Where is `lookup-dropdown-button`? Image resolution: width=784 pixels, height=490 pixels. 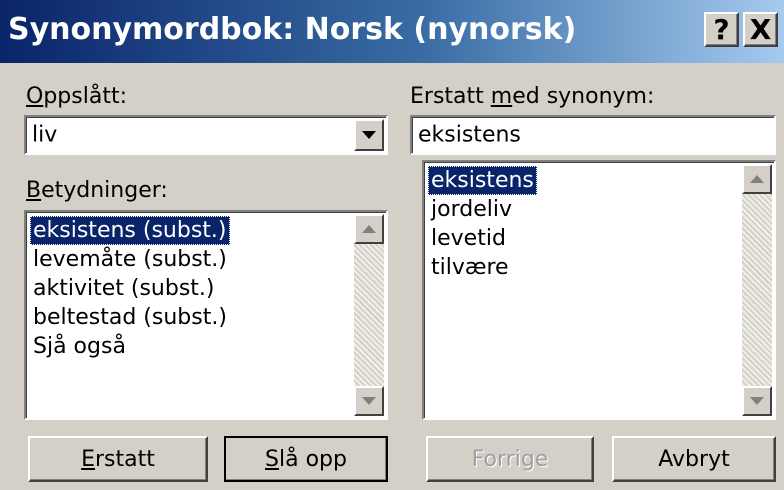
lookup-dropdown-button is located at coordinates (369, 135).